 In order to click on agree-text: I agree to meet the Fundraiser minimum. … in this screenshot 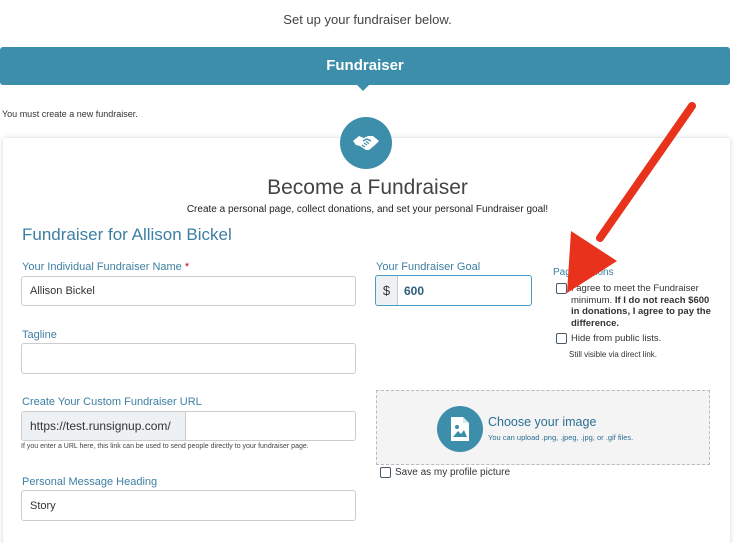, I will do `click(641, 306)`.